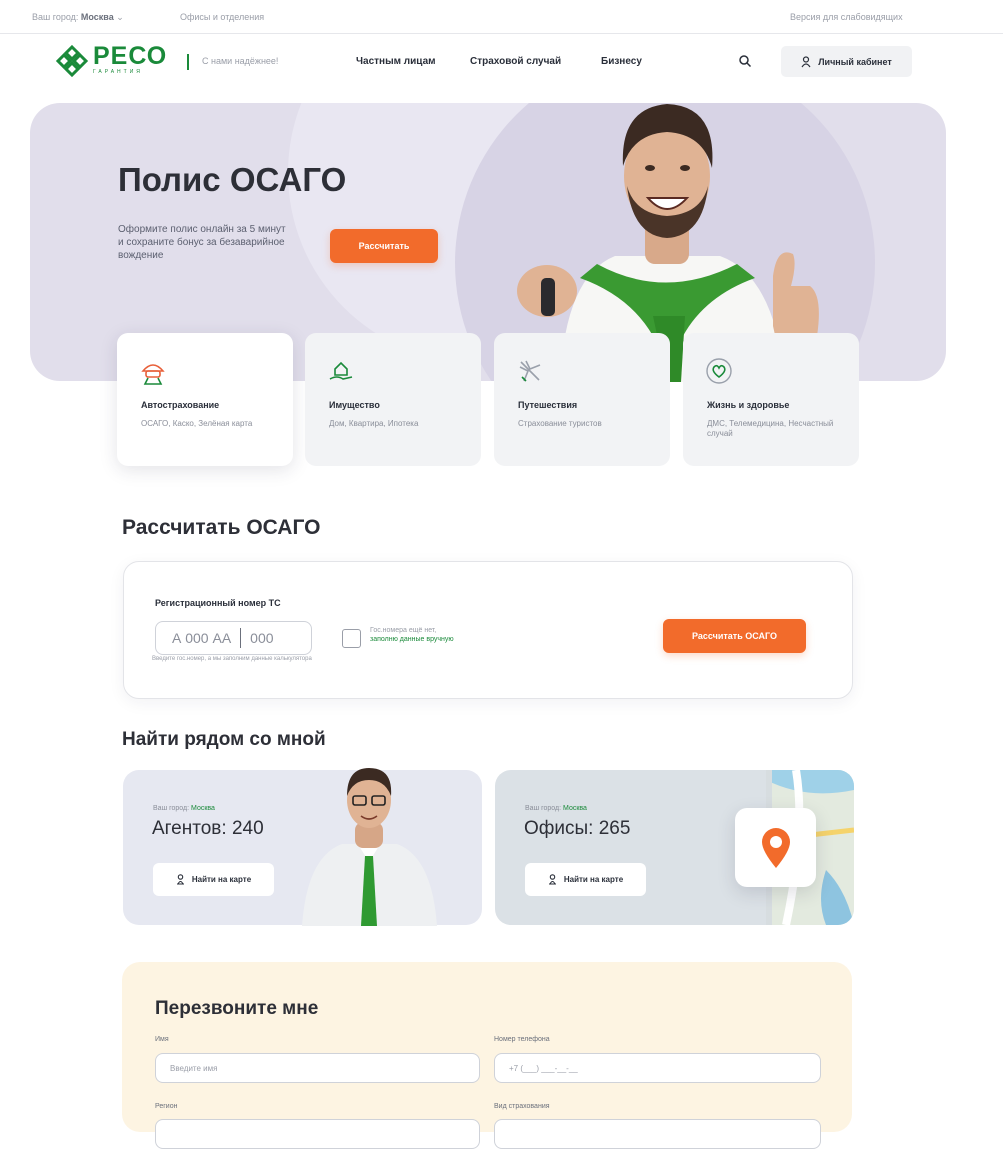  I want to click on reg-field-divider, so click(241, 638).